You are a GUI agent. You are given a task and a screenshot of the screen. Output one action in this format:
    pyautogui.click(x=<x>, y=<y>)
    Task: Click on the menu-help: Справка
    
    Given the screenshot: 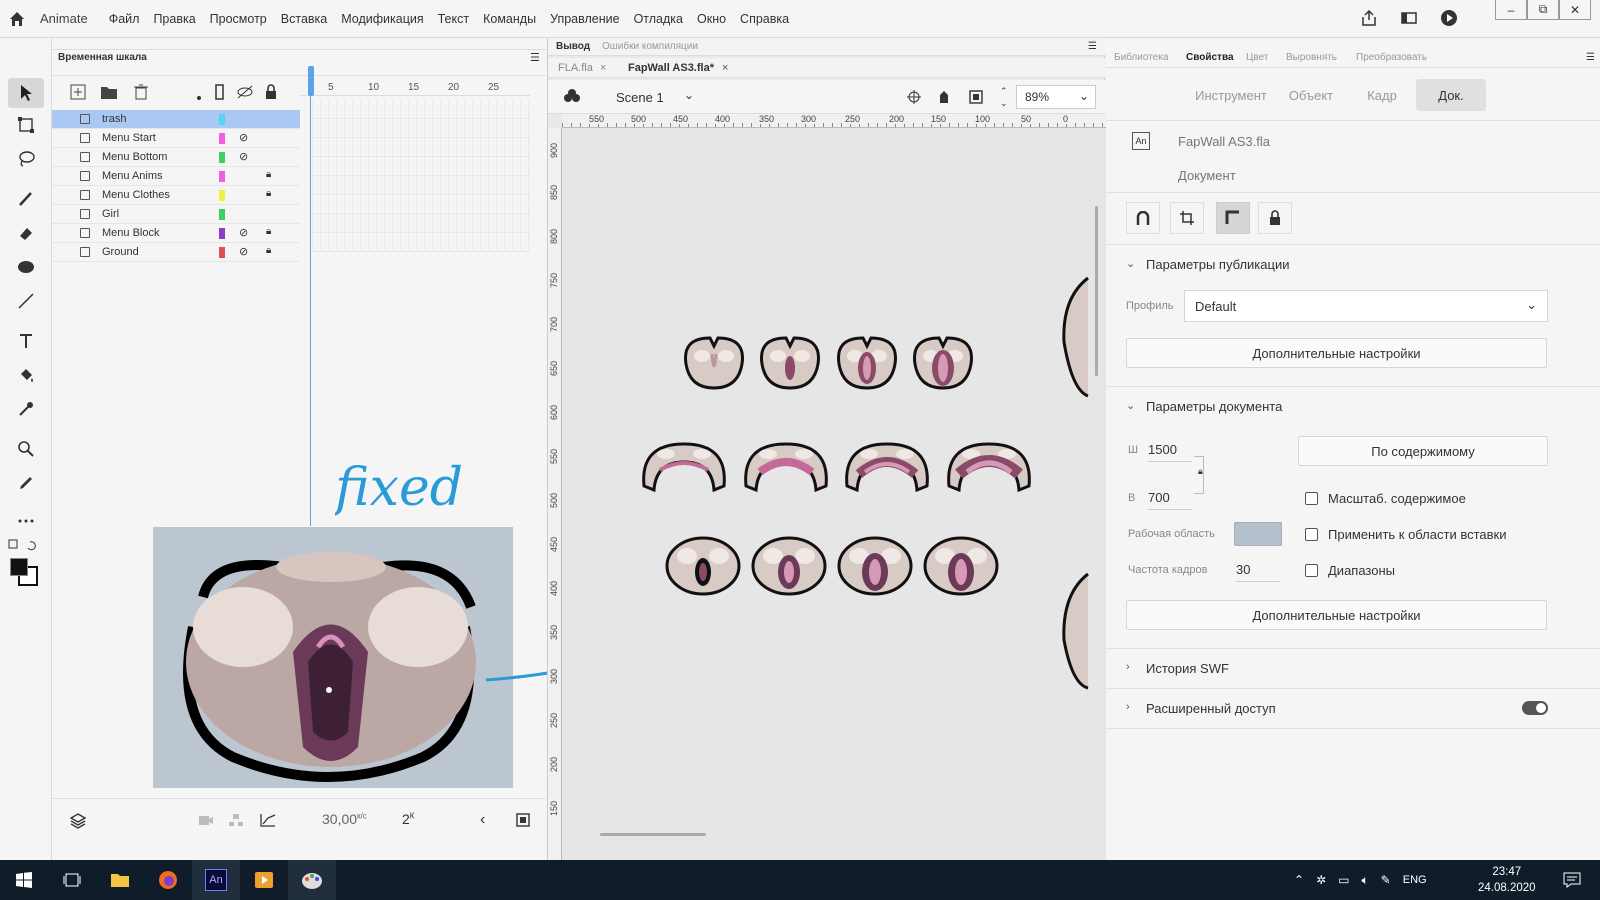 What is the action you would take?
    pyautogui.click(x=764, y=19)
    